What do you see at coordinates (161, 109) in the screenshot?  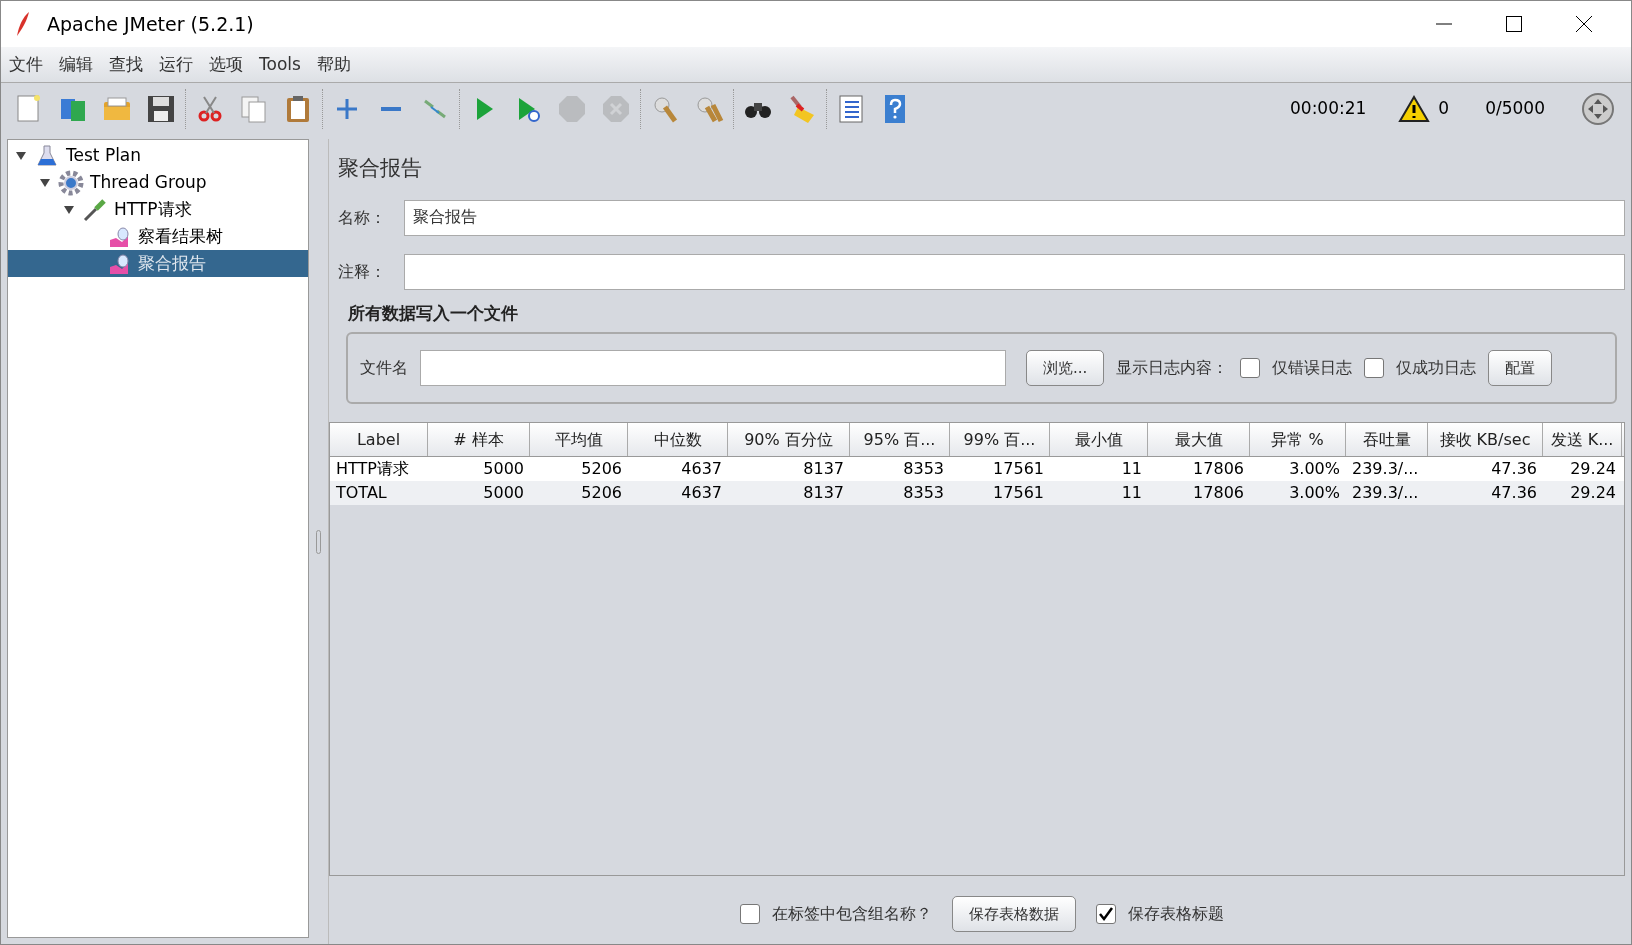 I see `save-icon` at bounding box center [161, 109].